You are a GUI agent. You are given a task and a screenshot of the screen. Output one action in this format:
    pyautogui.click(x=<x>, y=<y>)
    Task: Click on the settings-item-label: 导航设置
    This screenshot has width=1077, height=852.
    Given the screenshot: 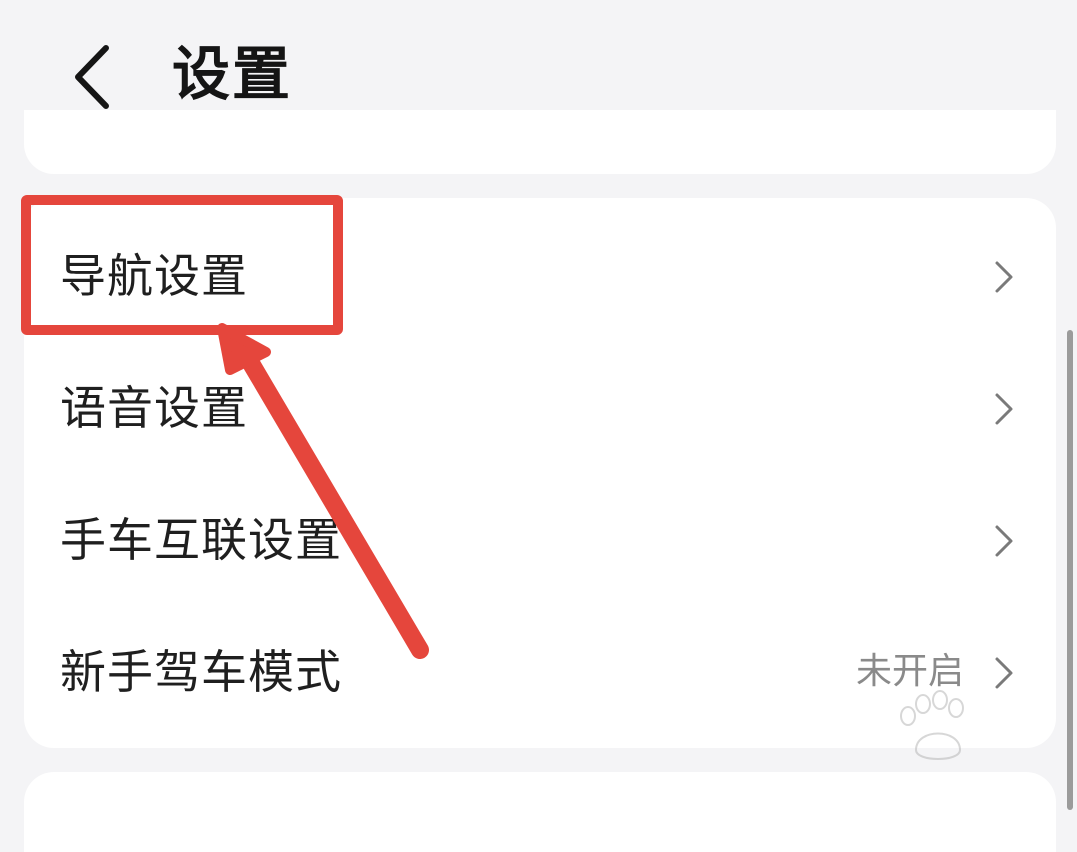 What is the action you would take?
    pyautogui.click(x=154, y=276)
    